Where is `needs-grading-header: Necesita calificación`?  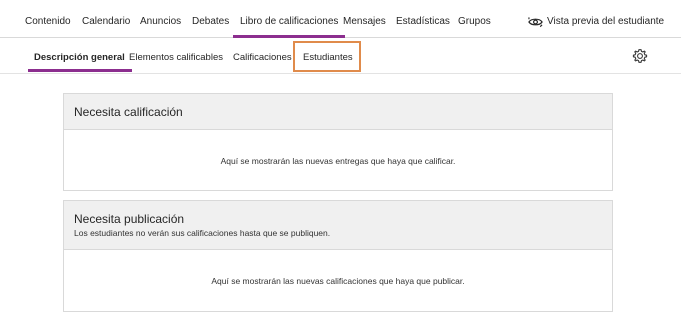
needs-grading-header: Necesita calificación is located at coordinates (338, 112).